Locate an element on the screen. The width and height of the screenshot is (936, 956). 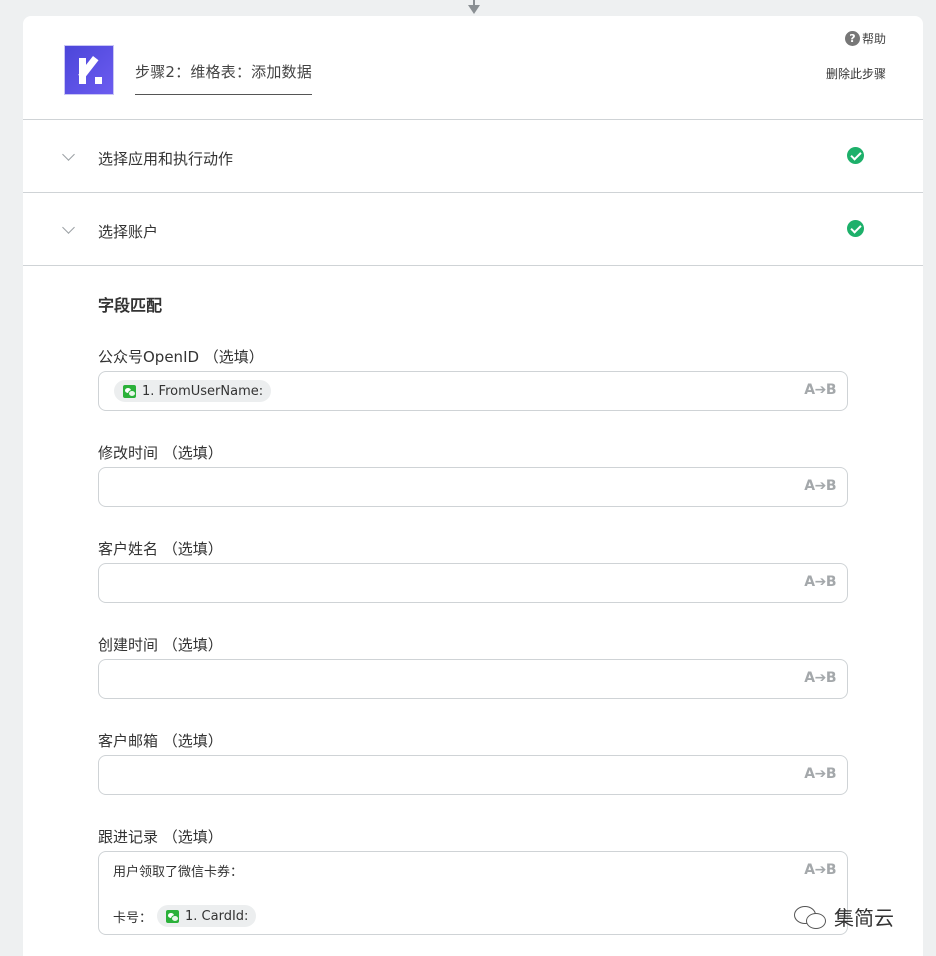
modified-time-input: A➔B is located at coordinates (473, 487).